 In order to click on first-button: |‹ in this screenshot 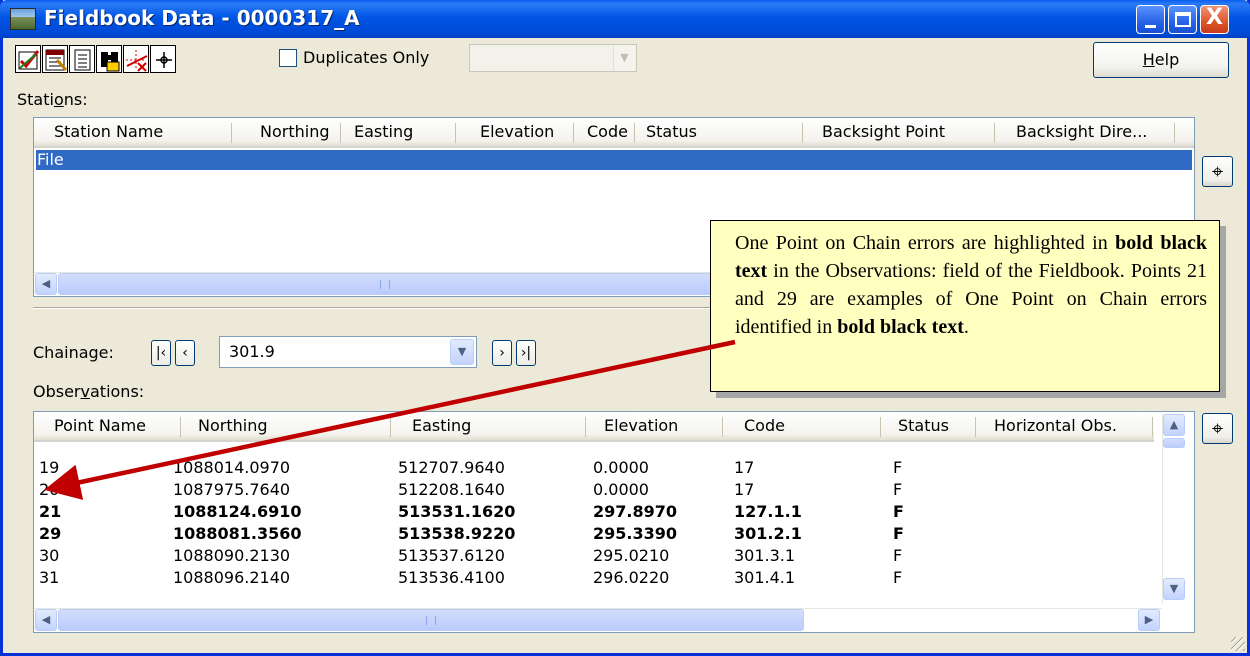, I will do `click(161, 353)`.